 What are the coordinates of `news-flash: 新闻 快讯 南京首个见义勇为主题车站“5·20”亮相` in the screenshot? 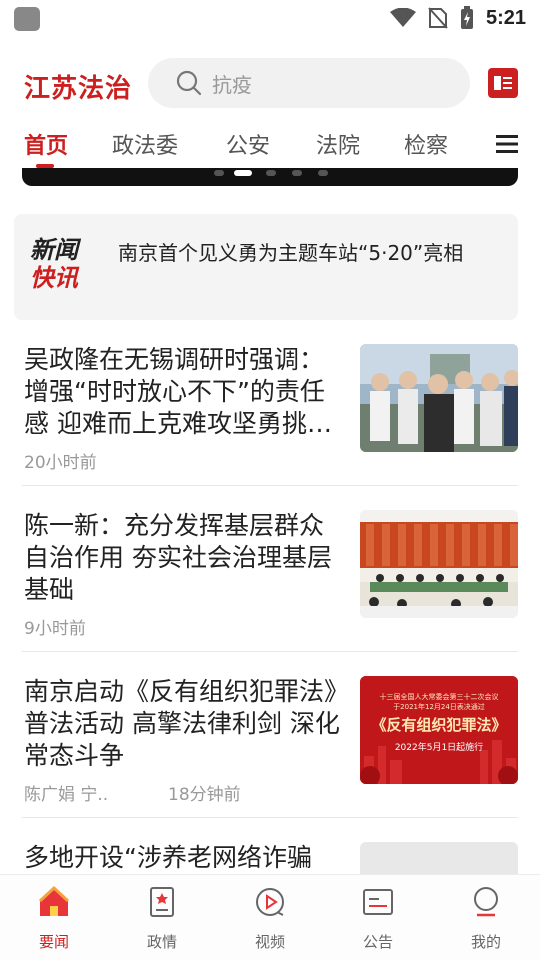 It's located at (266, 267).